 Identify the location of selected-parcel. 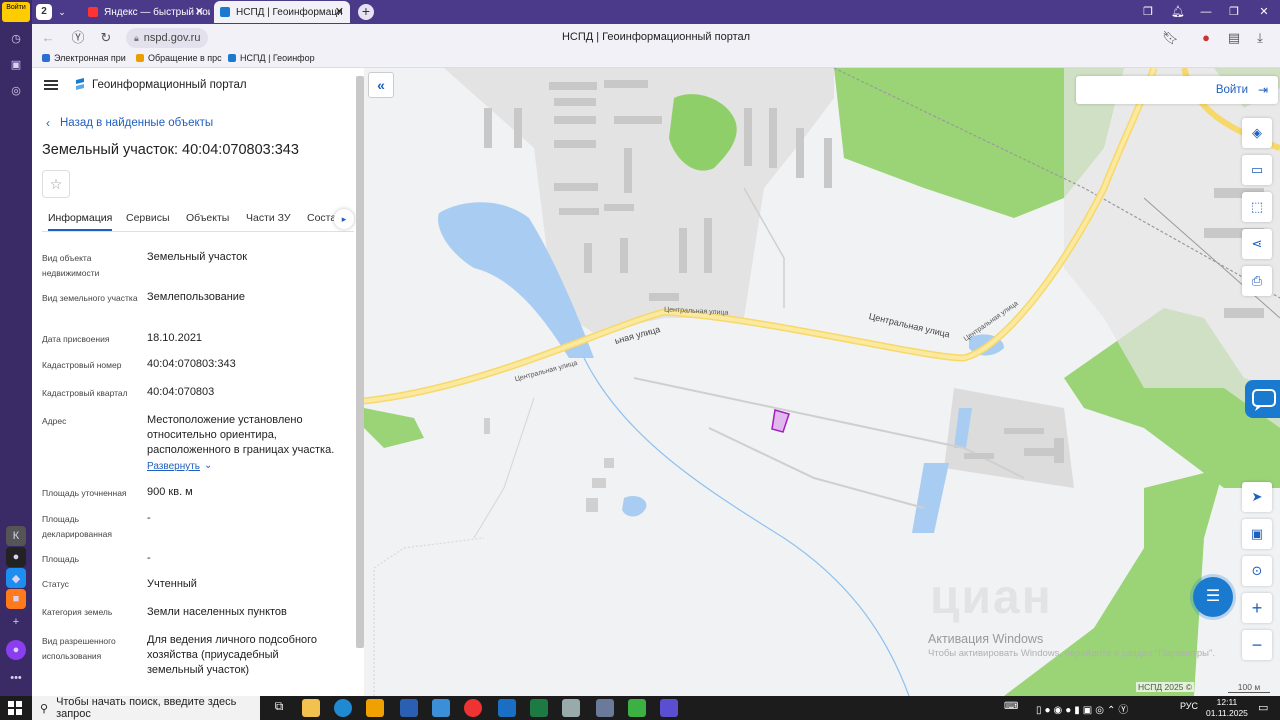
(780, 421).